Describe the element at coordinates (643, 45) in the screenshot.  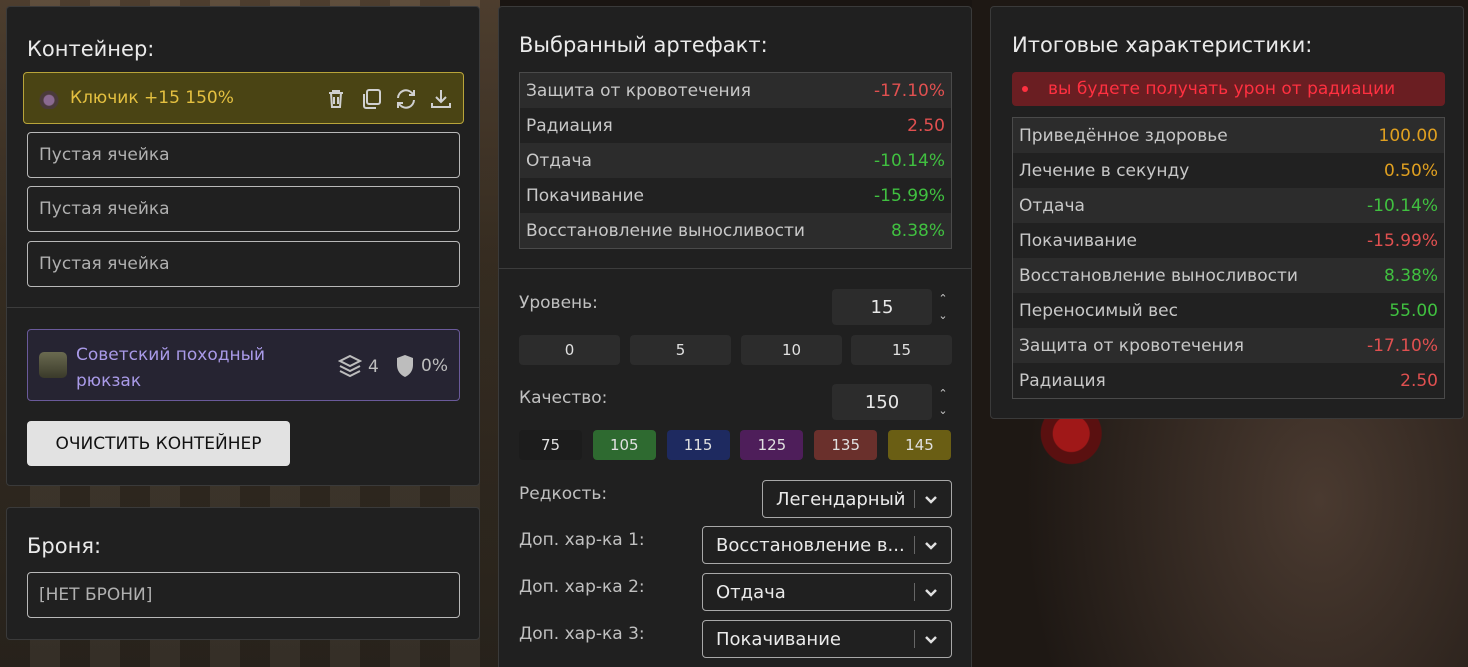
I see `artifact-title: Выбранный артефакт:` at that location.